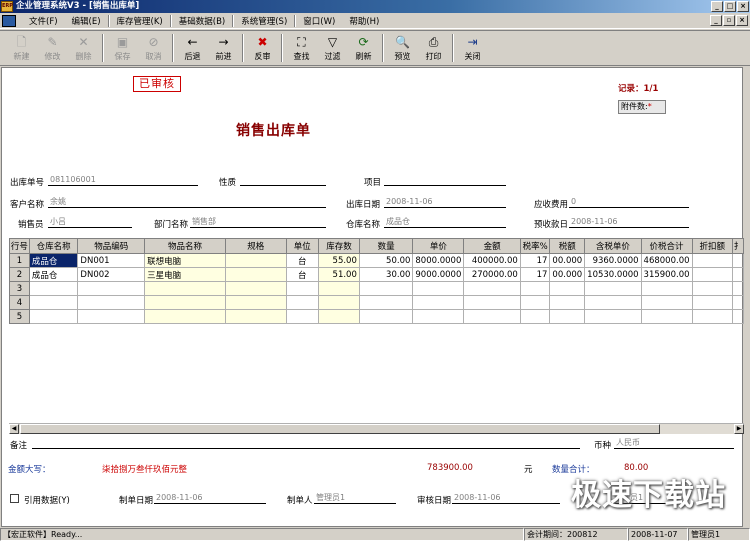  Describe the element at coordinates (613, 260) in the screenshot. I see `table-cell: 9360.0000` at that location.